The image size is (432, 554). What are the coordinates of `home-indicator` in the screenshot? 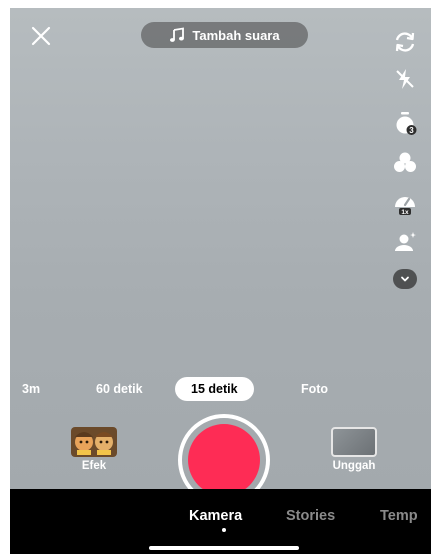 It's located at (224, 548).